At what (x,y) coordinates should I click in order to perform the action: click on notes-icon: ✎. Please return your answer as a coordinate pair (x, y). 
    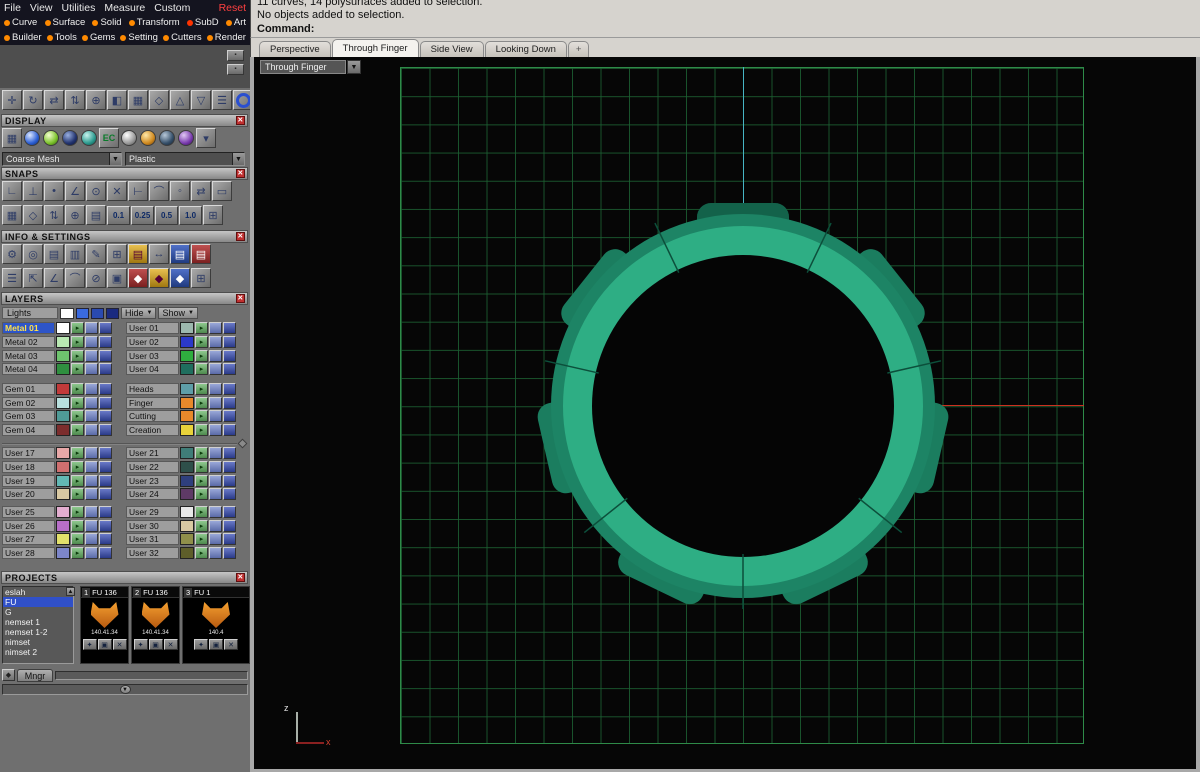
    Looking at the image, I should click on (96, 254).